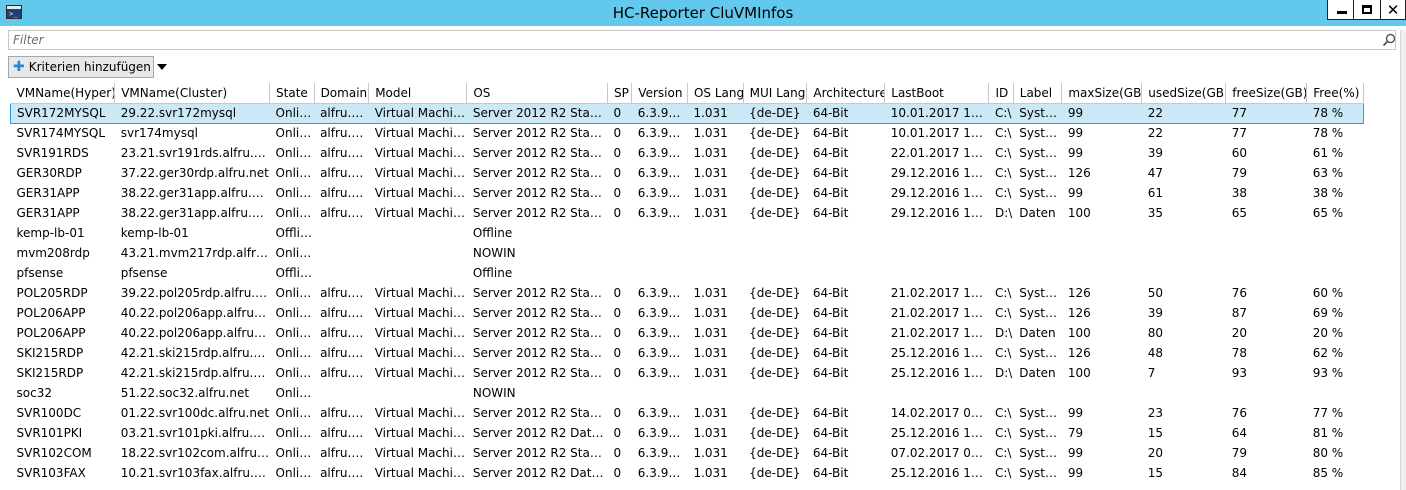  I want to click on column-header-vmname-cluster: VMName(Cluster), so click(192, 93).